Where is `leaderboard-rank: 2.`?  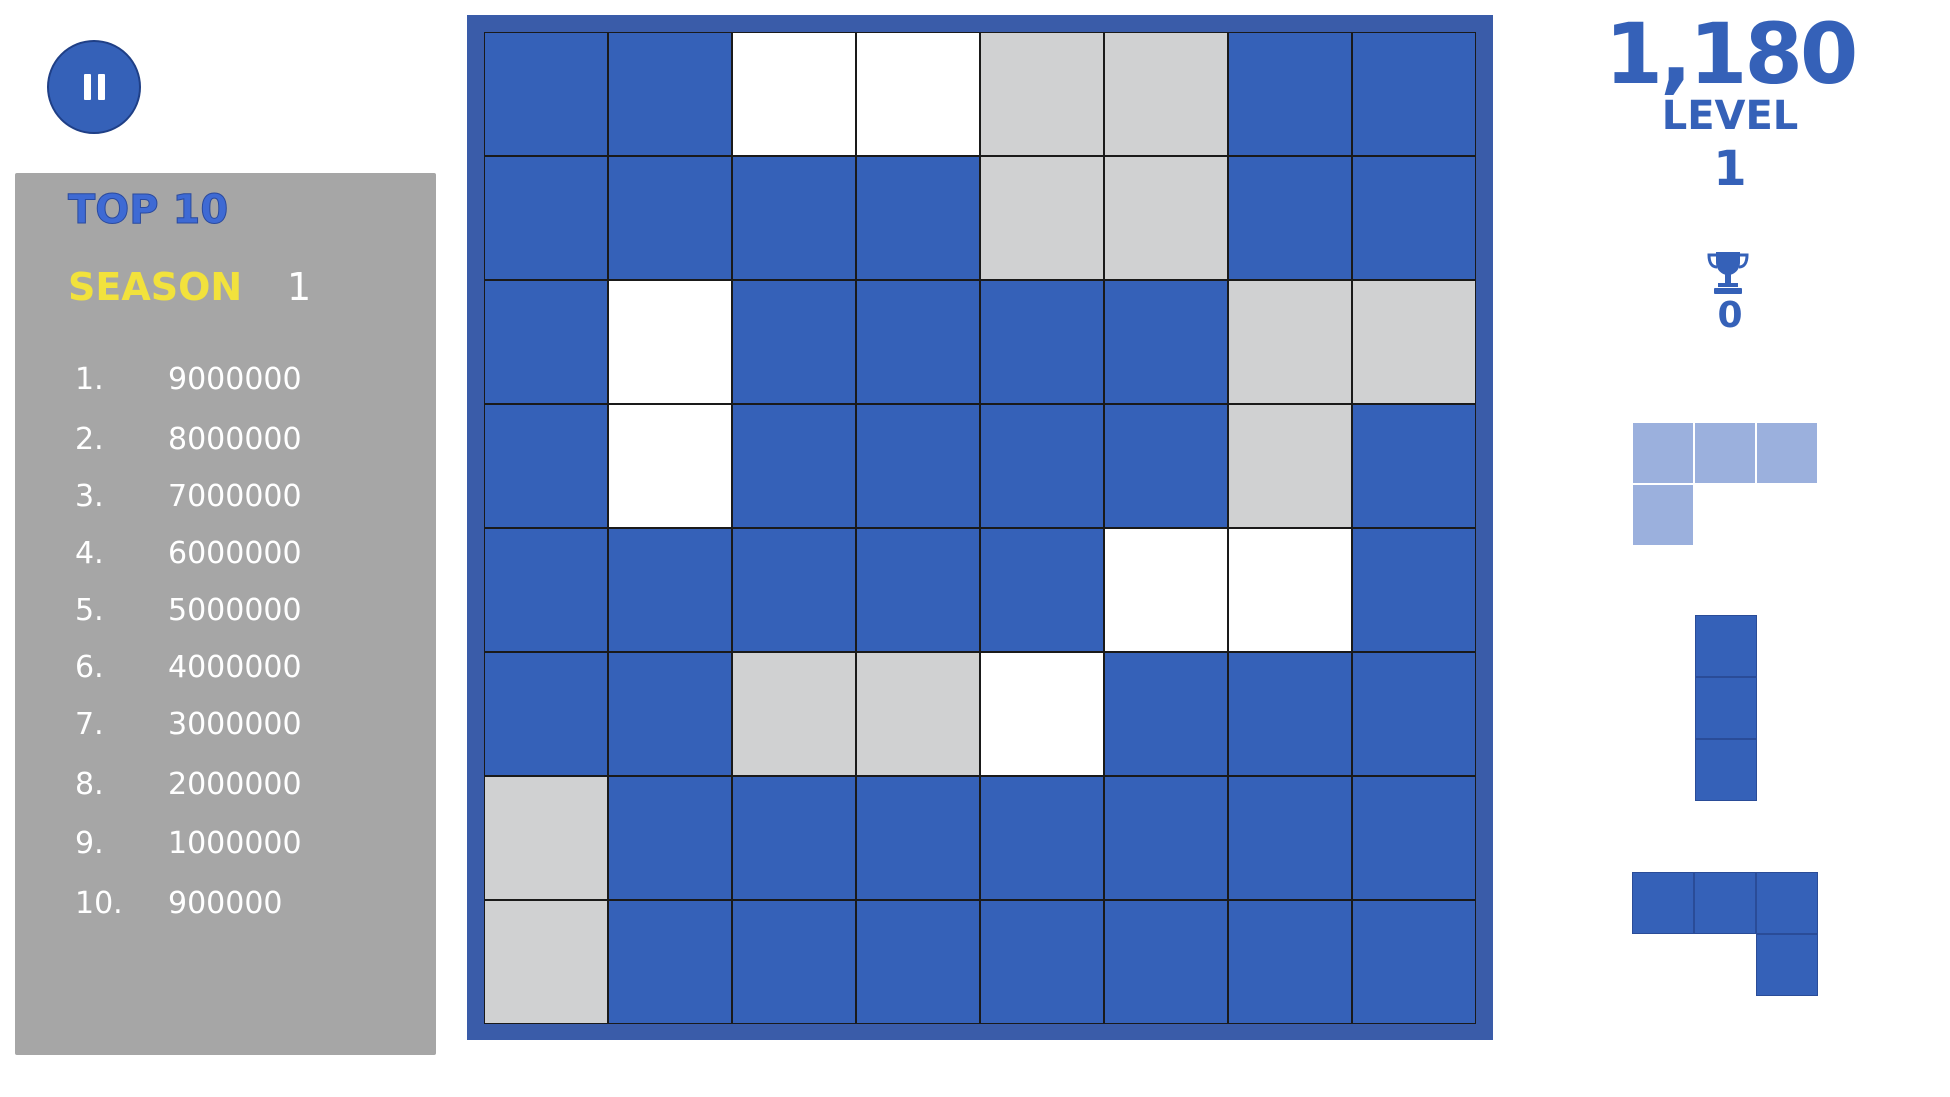
leaderboard-rank: 2. is located at coordinates (89, 439).